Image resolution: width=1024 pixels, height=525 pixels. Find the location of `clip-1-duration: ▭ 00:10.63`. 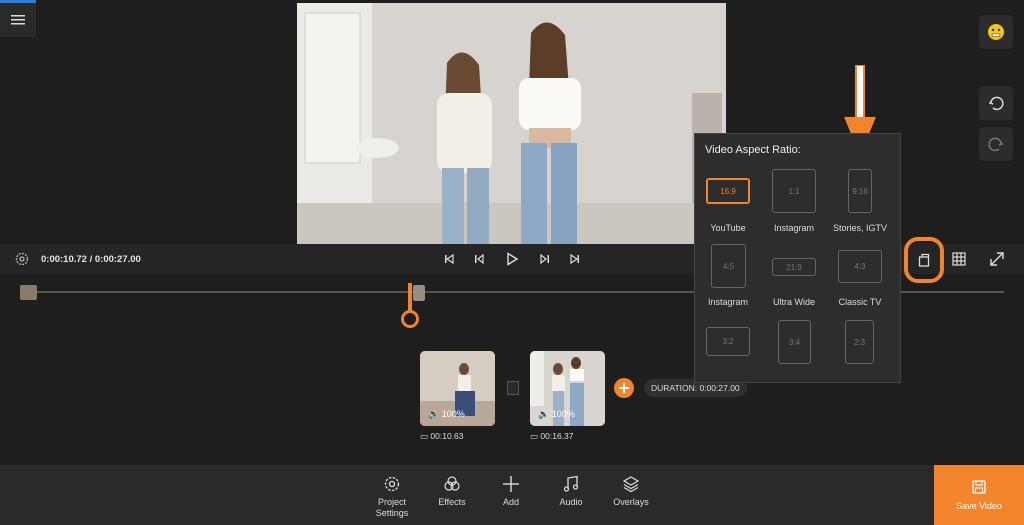

clip-1-duration: ▭ 00:10.63 is located at coordinates (442, 436).